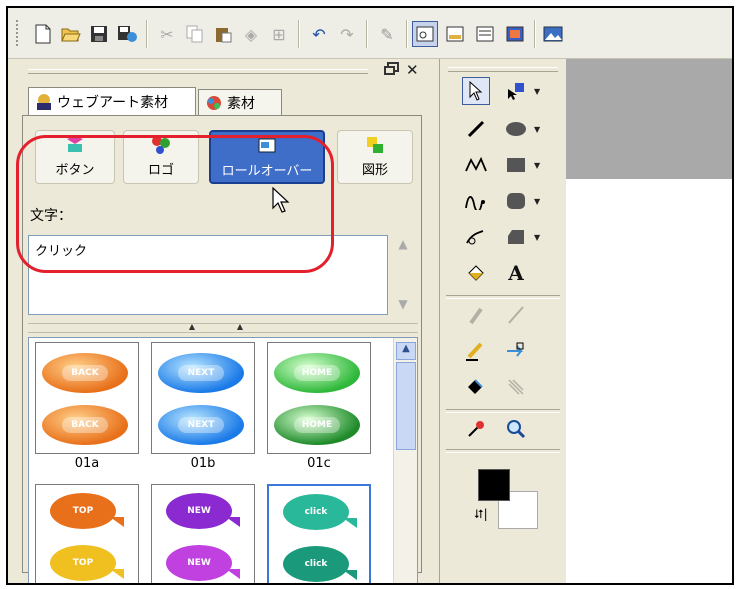 This screenshot has width=740, height=589. What do you see at coordinates (476, 91) in the screenshot?
I see `pointer-icon` at bounding box center [476, 91].